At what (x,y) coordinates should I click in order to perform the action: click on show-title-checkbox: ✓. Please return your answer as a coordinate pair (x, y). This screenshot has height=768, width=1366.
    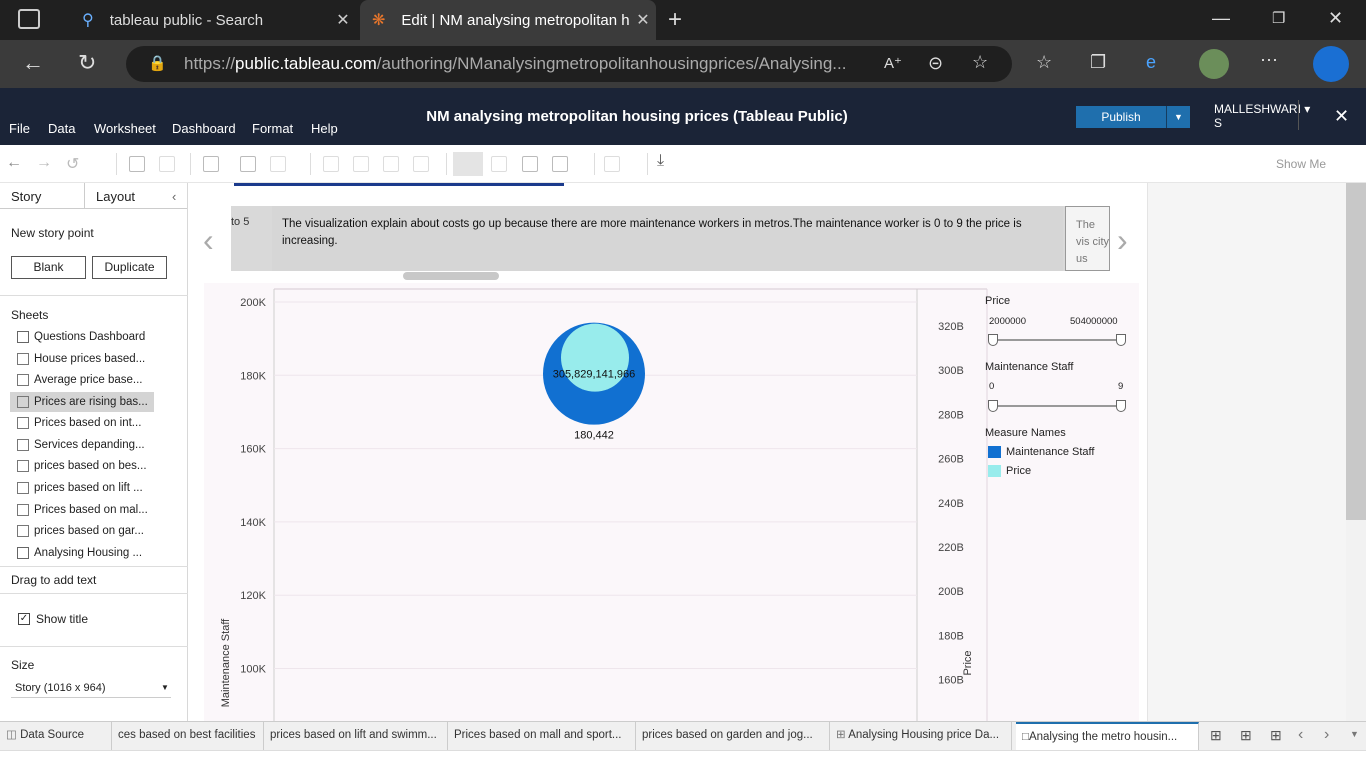
    Looking at the image, I should click on (24, 619).